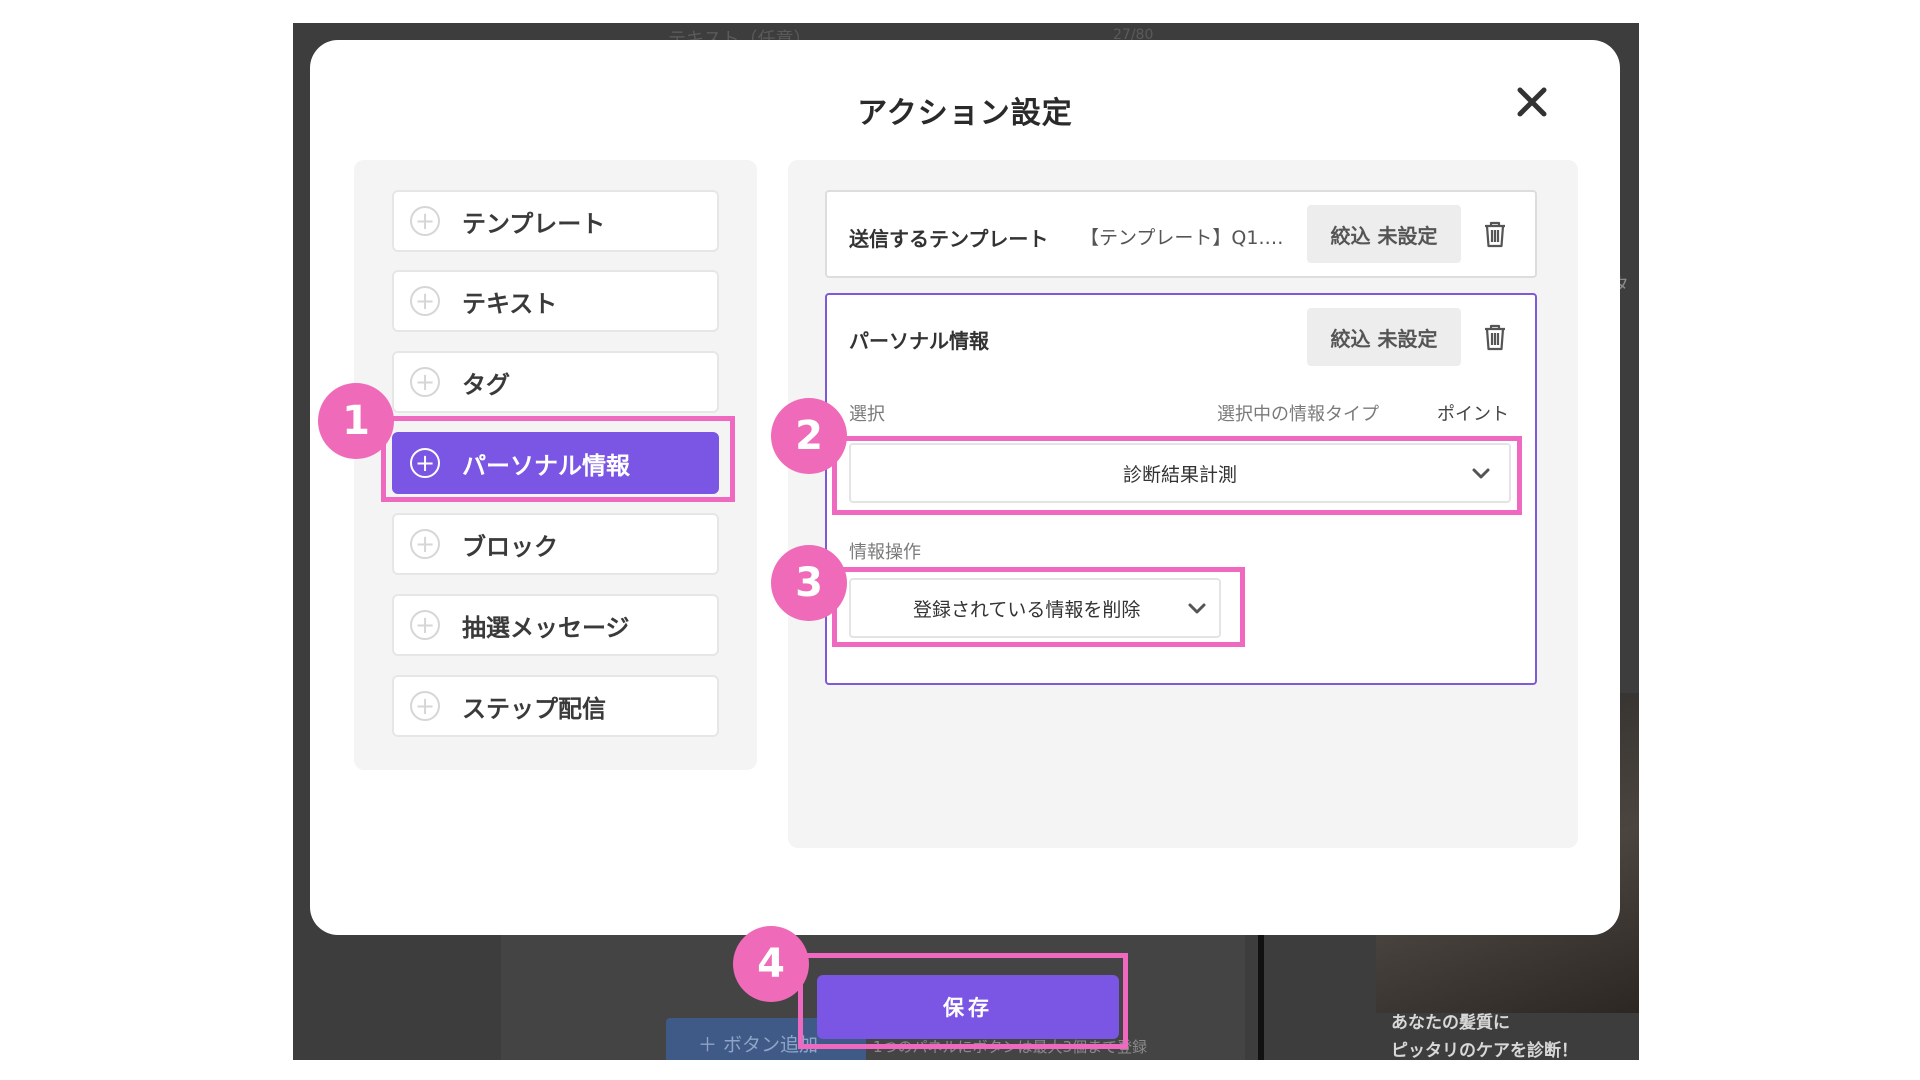  What do you see at coordinates (510, 546) in the screenshot?
I see `menu-item-label: ブロック` at bounding box center [510, 546].